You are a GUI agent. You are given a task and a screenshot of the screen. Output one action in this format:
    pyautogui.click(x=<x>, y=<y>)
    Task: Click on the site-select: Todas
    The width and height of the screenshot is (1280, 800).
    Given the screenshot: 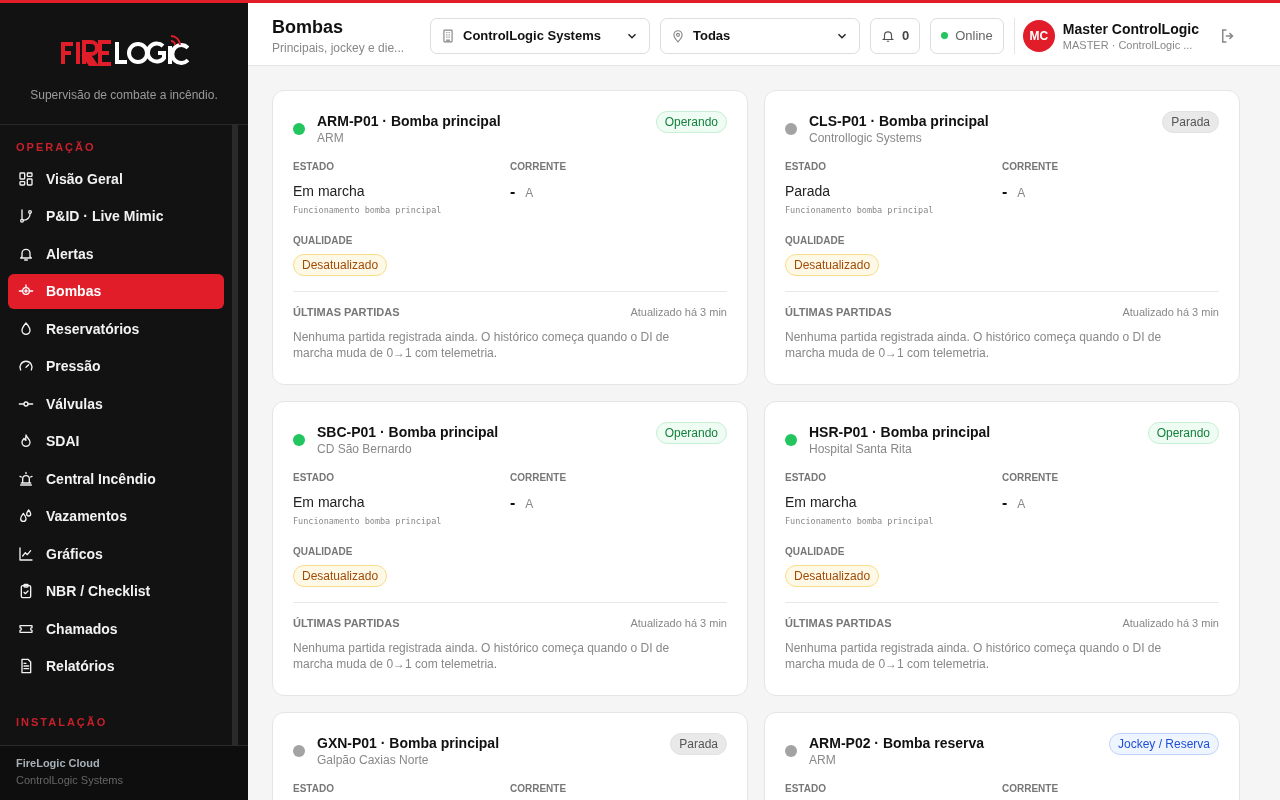 What is the action you would take?
    pyautogui.click(x=760, y=35)
    